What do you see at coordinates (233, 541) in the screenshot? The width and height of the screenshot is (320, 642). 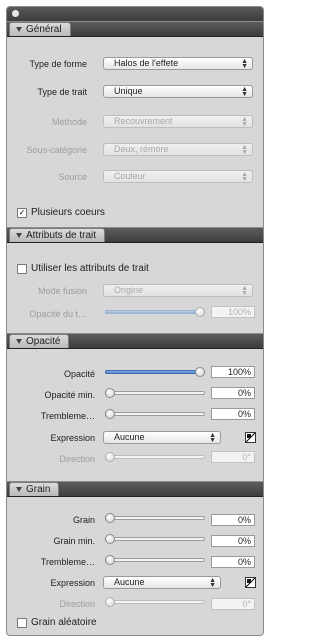 I see `grain-min-value-field: 0%` at bounding box center [233, 541].